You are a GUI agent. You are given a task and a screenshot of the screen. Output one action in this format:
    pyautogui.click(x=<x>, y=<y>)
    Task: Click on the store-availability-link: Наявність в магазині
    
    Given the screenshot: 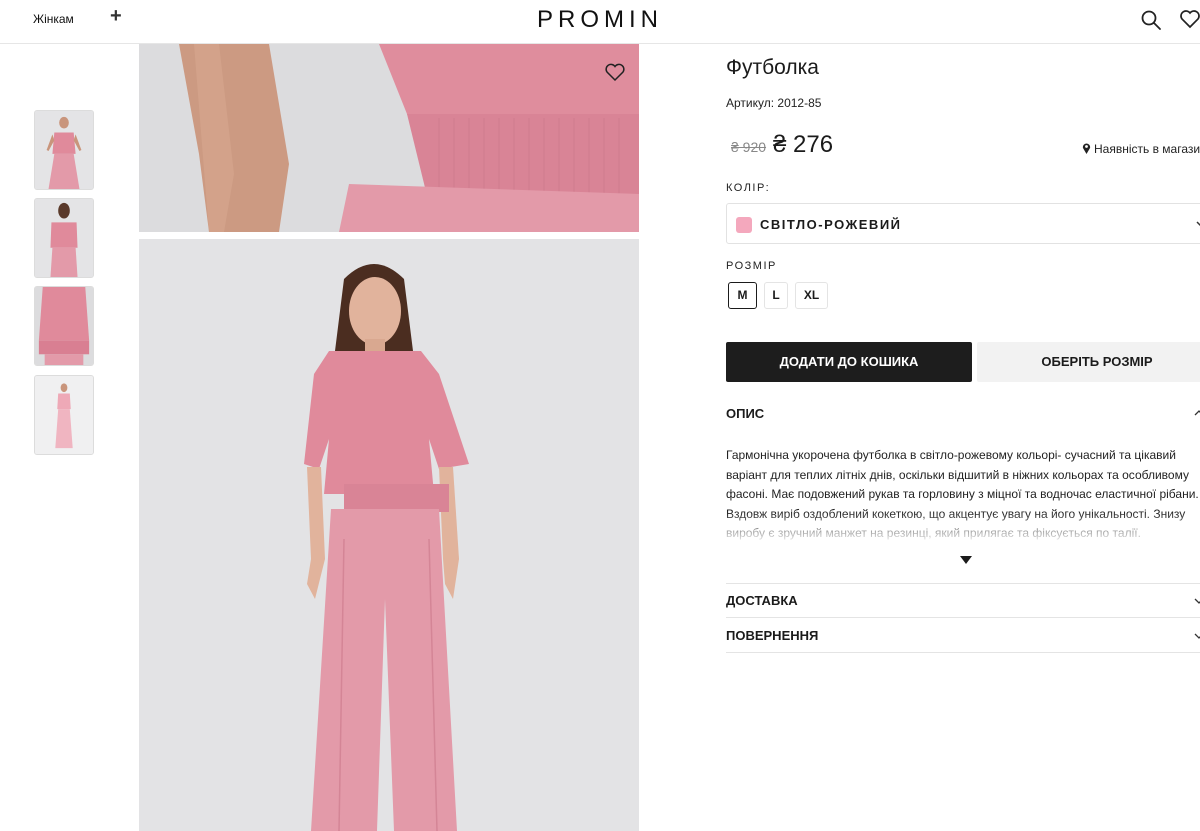 What is the action you would take?
    pyautogui.click(x=1141, y=149)
    